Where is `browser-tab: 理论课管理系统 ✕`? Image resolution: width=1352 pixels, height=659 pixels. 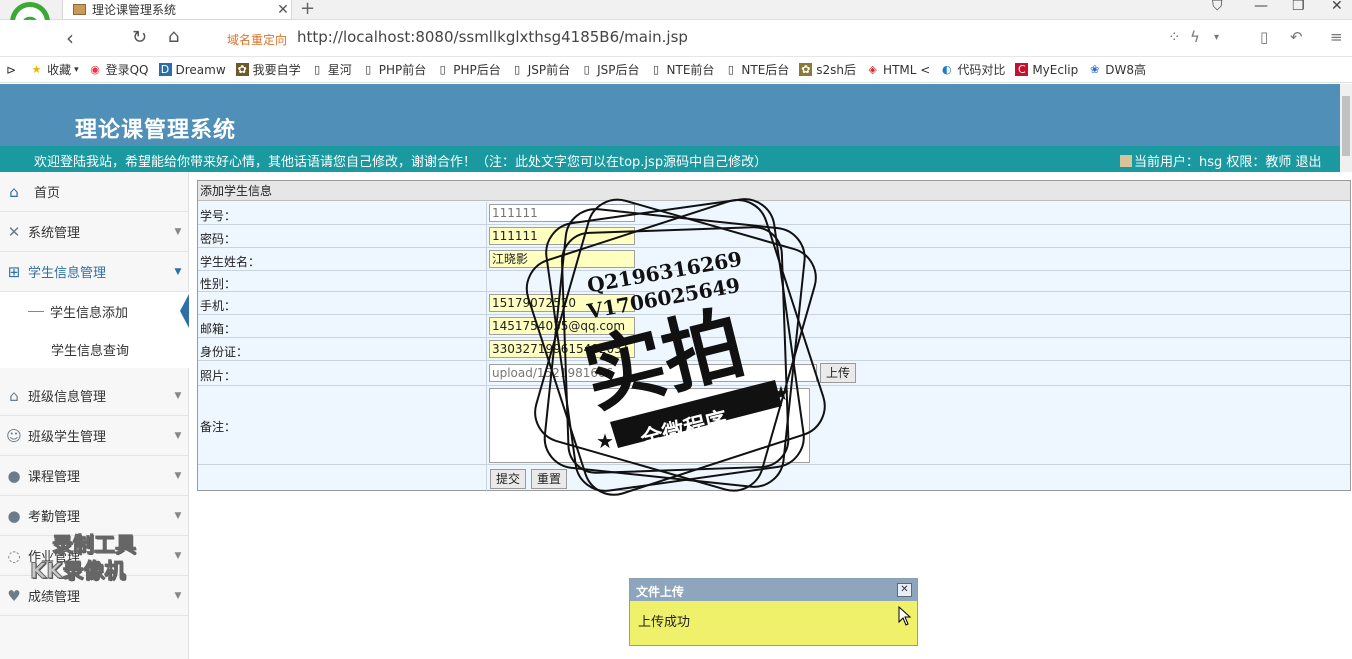 browser-tab: 理论课管理系统 ✕ is located at coordinates (177, 10).